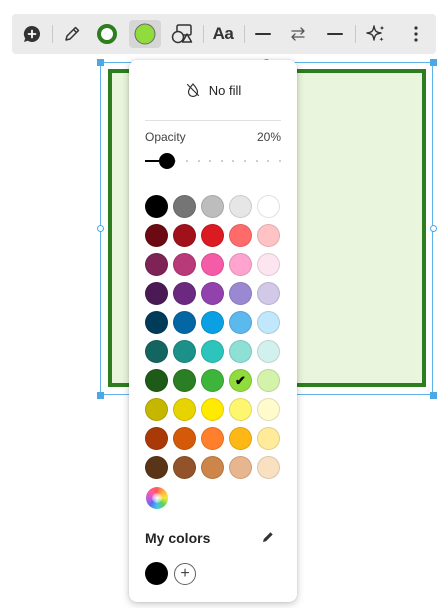 The image size is (440, 608). I want to click on opacity-slider-thumb, so click(166, 161).